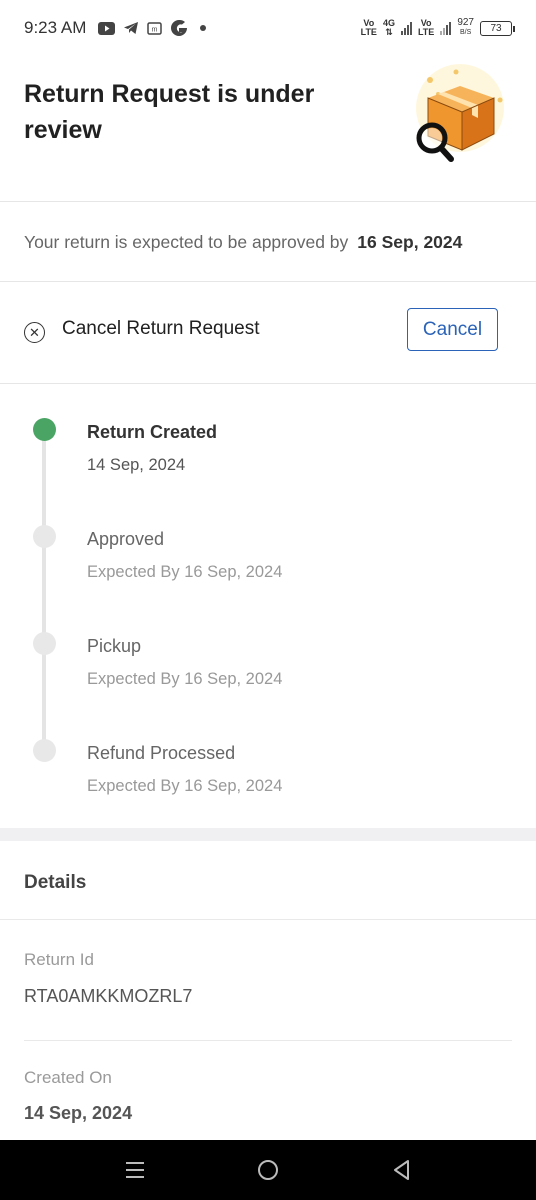 The image size is (536, 1200). What do you see at coordinates (59, 959) in the screenshot?
I see `return-id-label: Return Id` at bounding box center [59, 959].